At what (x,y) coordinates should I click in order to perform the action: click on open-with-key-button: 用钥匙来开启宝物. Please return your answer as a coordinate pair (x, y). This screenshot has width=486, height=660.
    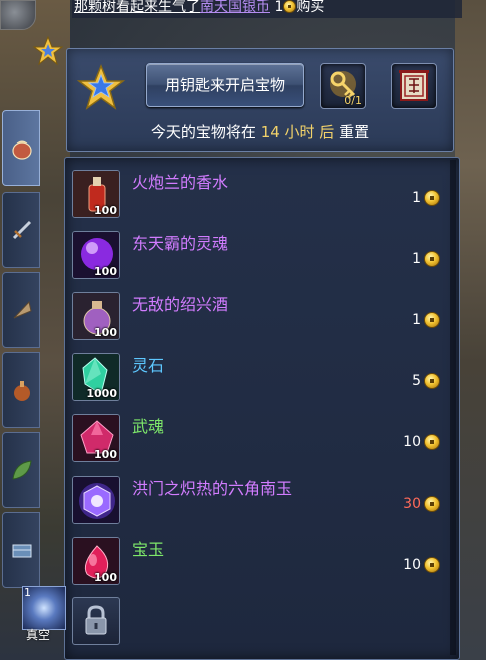
    Looking at the image, I should click on (225, 85).